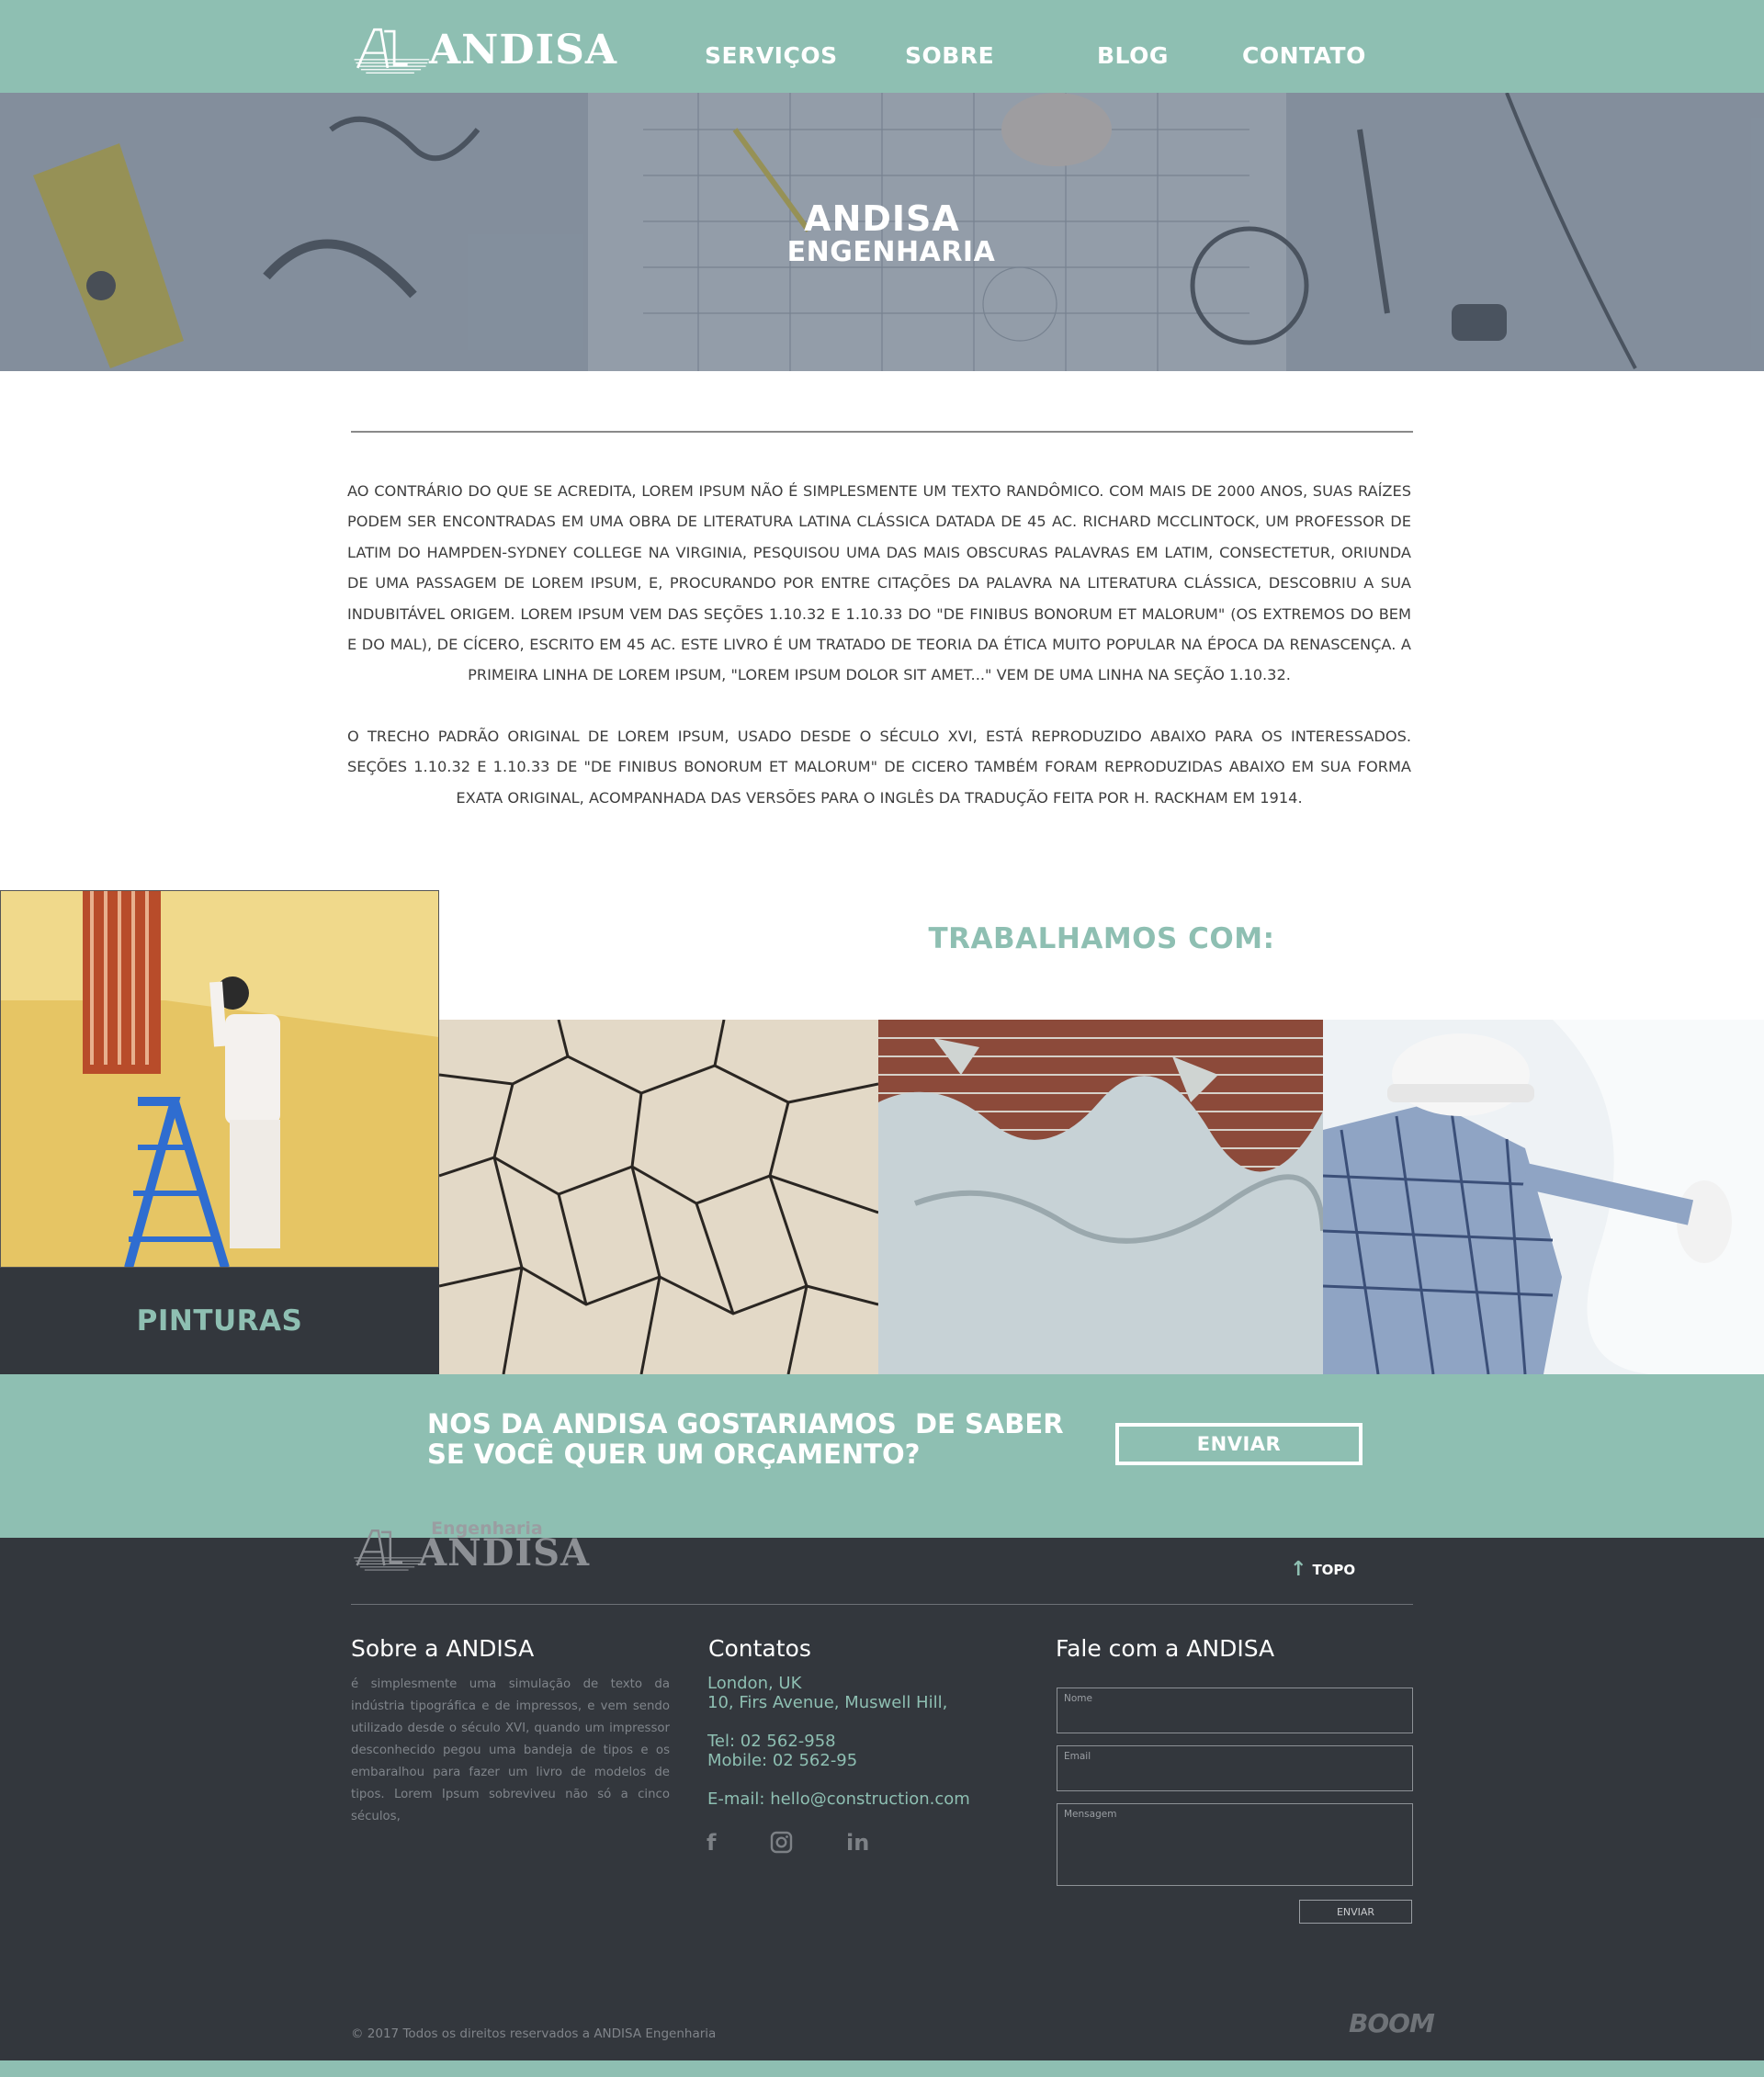 This screenshot has height=2077, width=1764. What do you see at coordinates (1077, 1756) in the screenshot?
I see `email-field-label: Email` at bounding box center [1077, 1756].